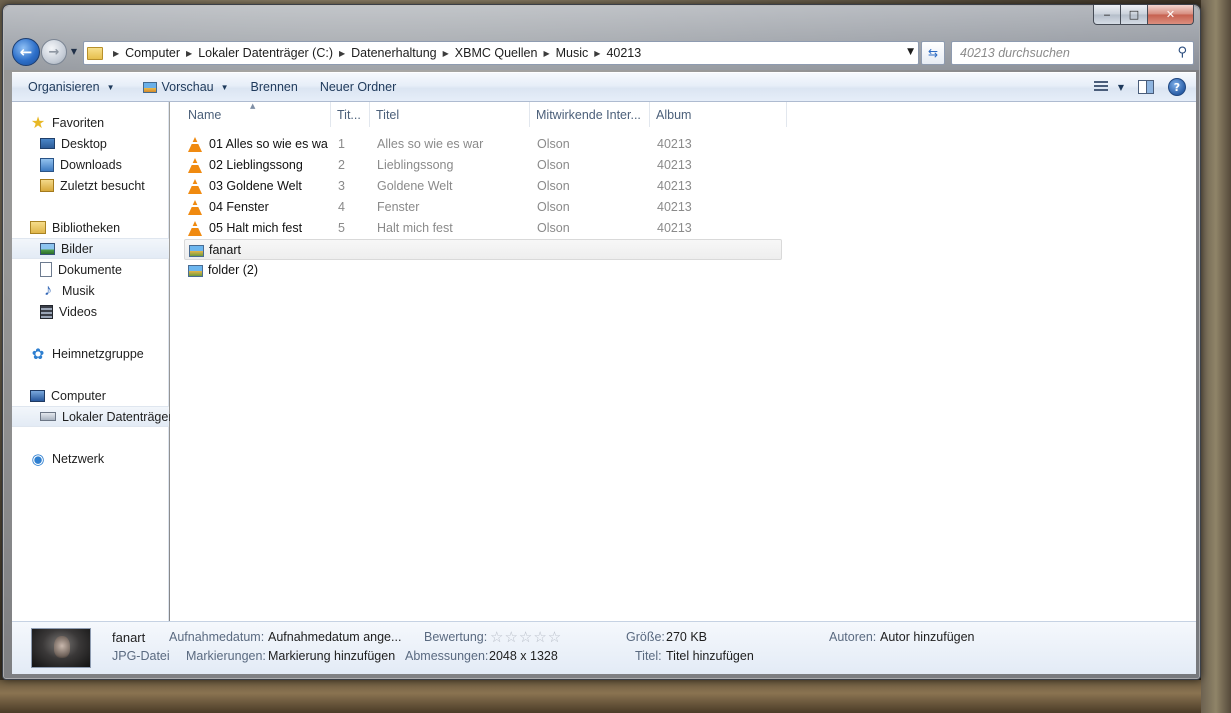 This screenshot has height=713, width=1231. Describe the element at coordinates (496, 53) in the screenshot. I see `breadcrumb-xbmc-quellen: XBMC Quellen` at that location.